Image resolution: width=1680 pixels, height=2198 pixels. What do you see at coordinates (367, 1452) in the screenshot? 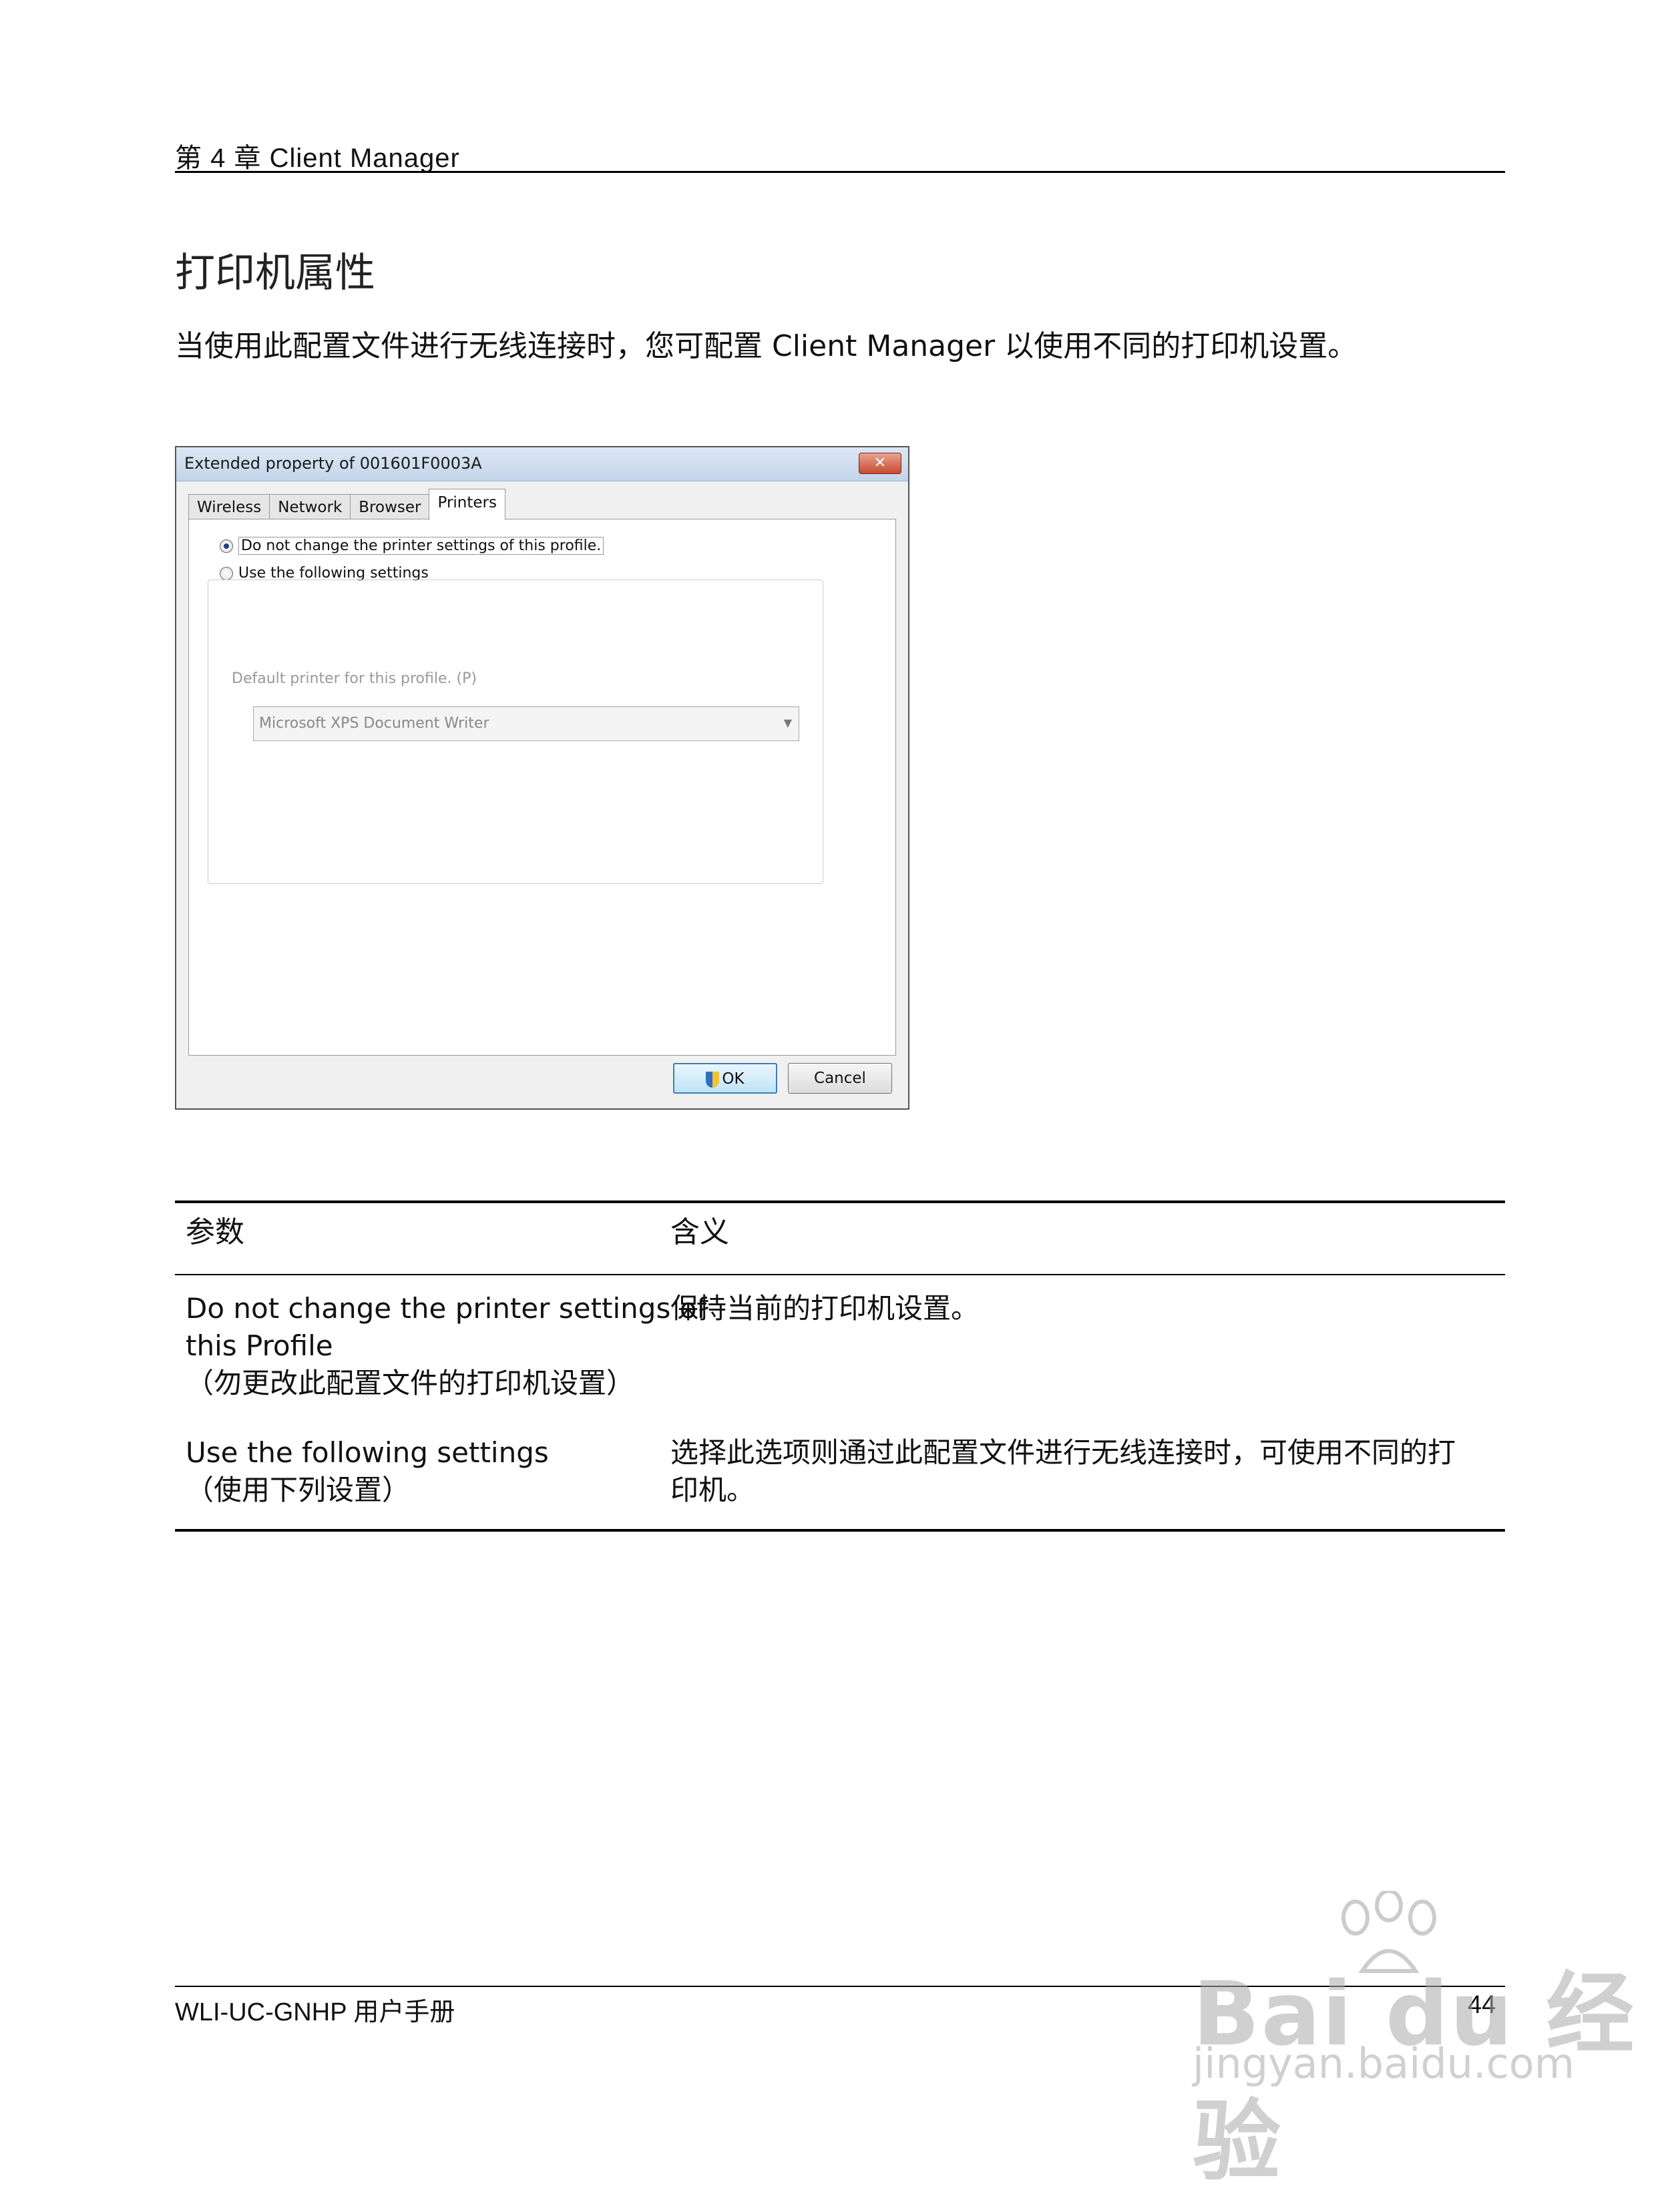
I see `row-2-param-en: Use the following settings` at bounding box center [367, 1452].